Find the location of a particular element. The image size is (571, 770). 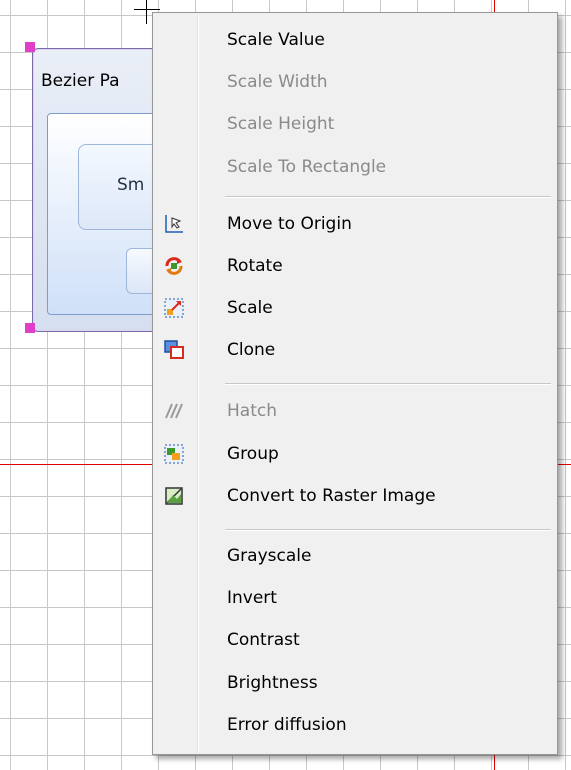

menu-item-label: Hatch is located at coordinates (252, 411).